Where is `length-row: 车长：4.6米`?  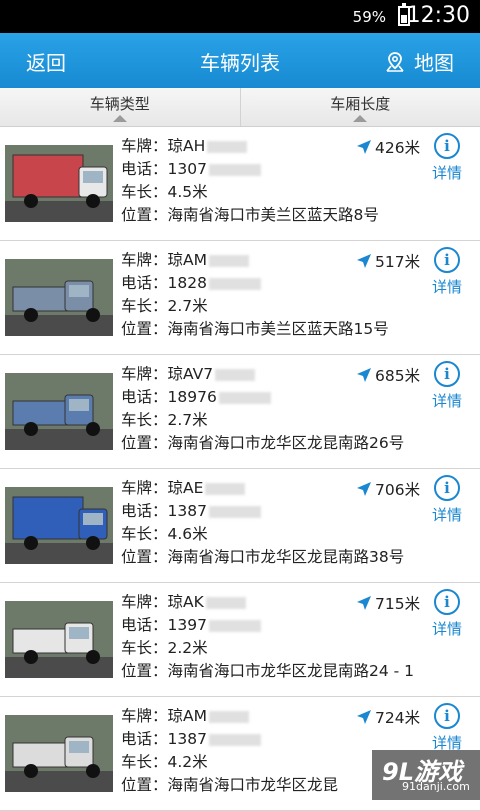
length-row: 车长：4.6米 is located at coordinates (262, 534).